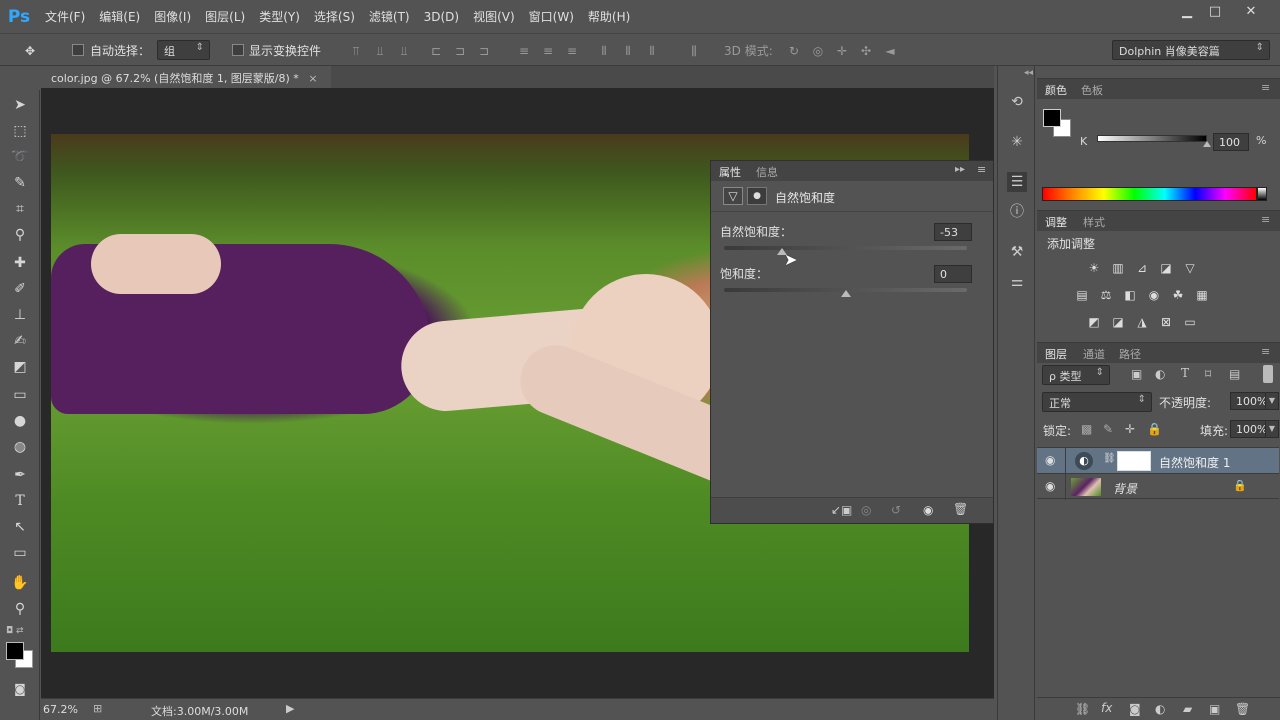  What do you see at coordinates (334, 16) in the screenshot?
I see `menu-select: 选择(S)` at bounding box center [334, 16].